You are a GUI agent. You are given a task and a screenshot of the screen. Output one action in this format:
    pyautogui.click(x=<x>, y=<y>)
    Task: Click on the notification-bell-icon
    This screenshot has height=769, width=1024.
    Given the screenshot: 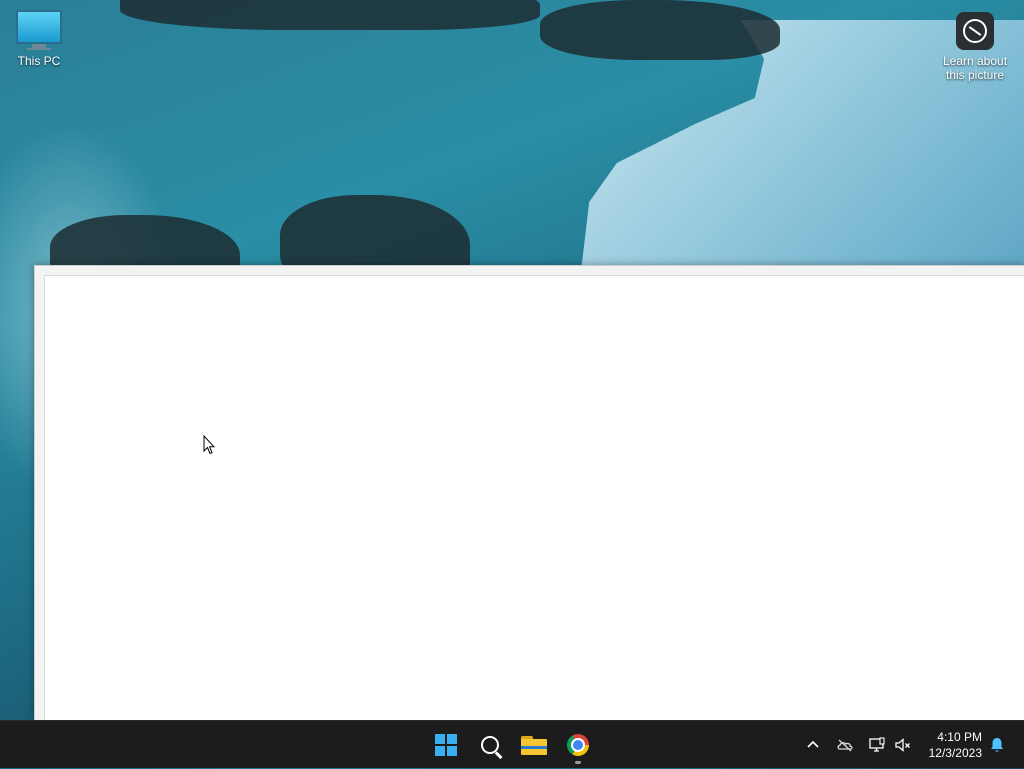 What is the action you would take?
    pyautogui.click(x=997, y=745)
    